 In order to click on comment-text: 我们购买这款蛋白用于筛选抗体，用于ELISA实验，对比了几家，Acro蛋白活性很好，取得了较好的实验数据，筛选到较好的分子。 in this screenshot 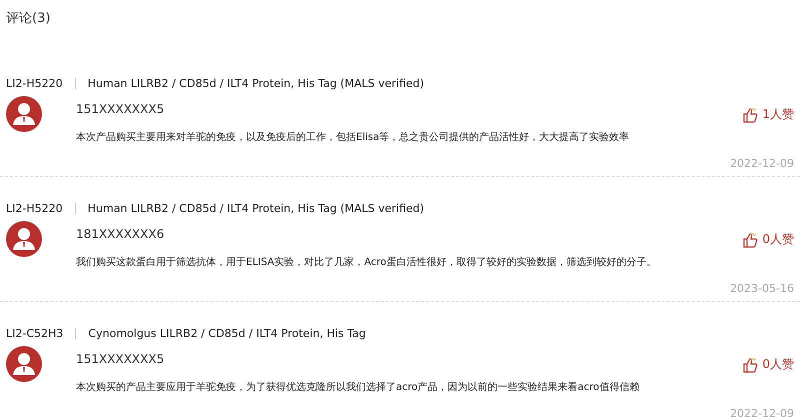, I will do `click(367, 262)`.